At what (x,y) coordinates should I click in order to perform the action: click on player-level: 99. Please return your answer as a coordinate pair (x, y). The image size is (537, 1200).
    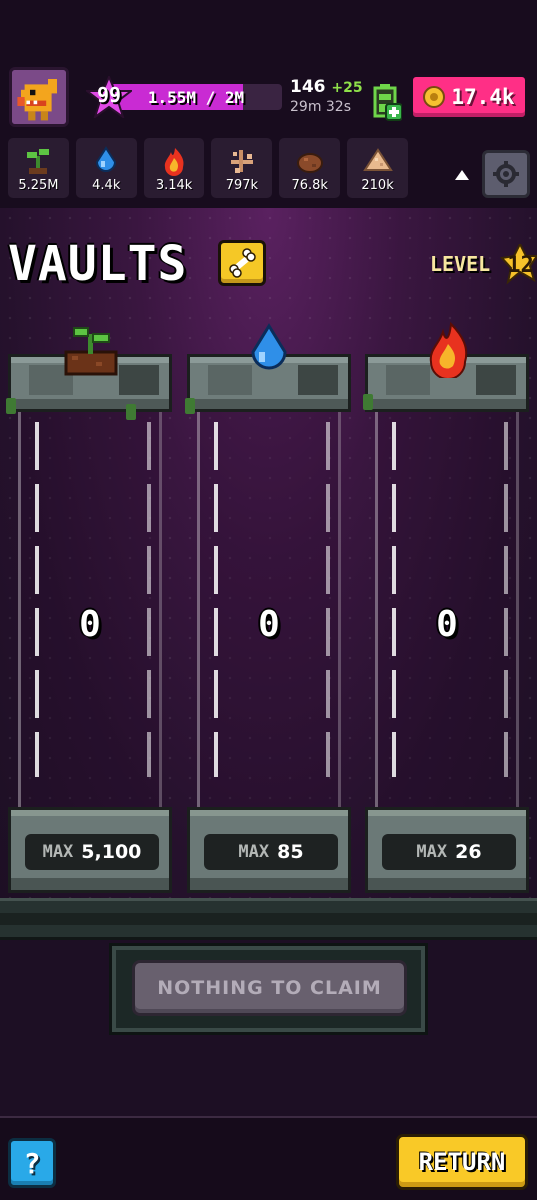
    Looking at the image, I should click on (109, 95).